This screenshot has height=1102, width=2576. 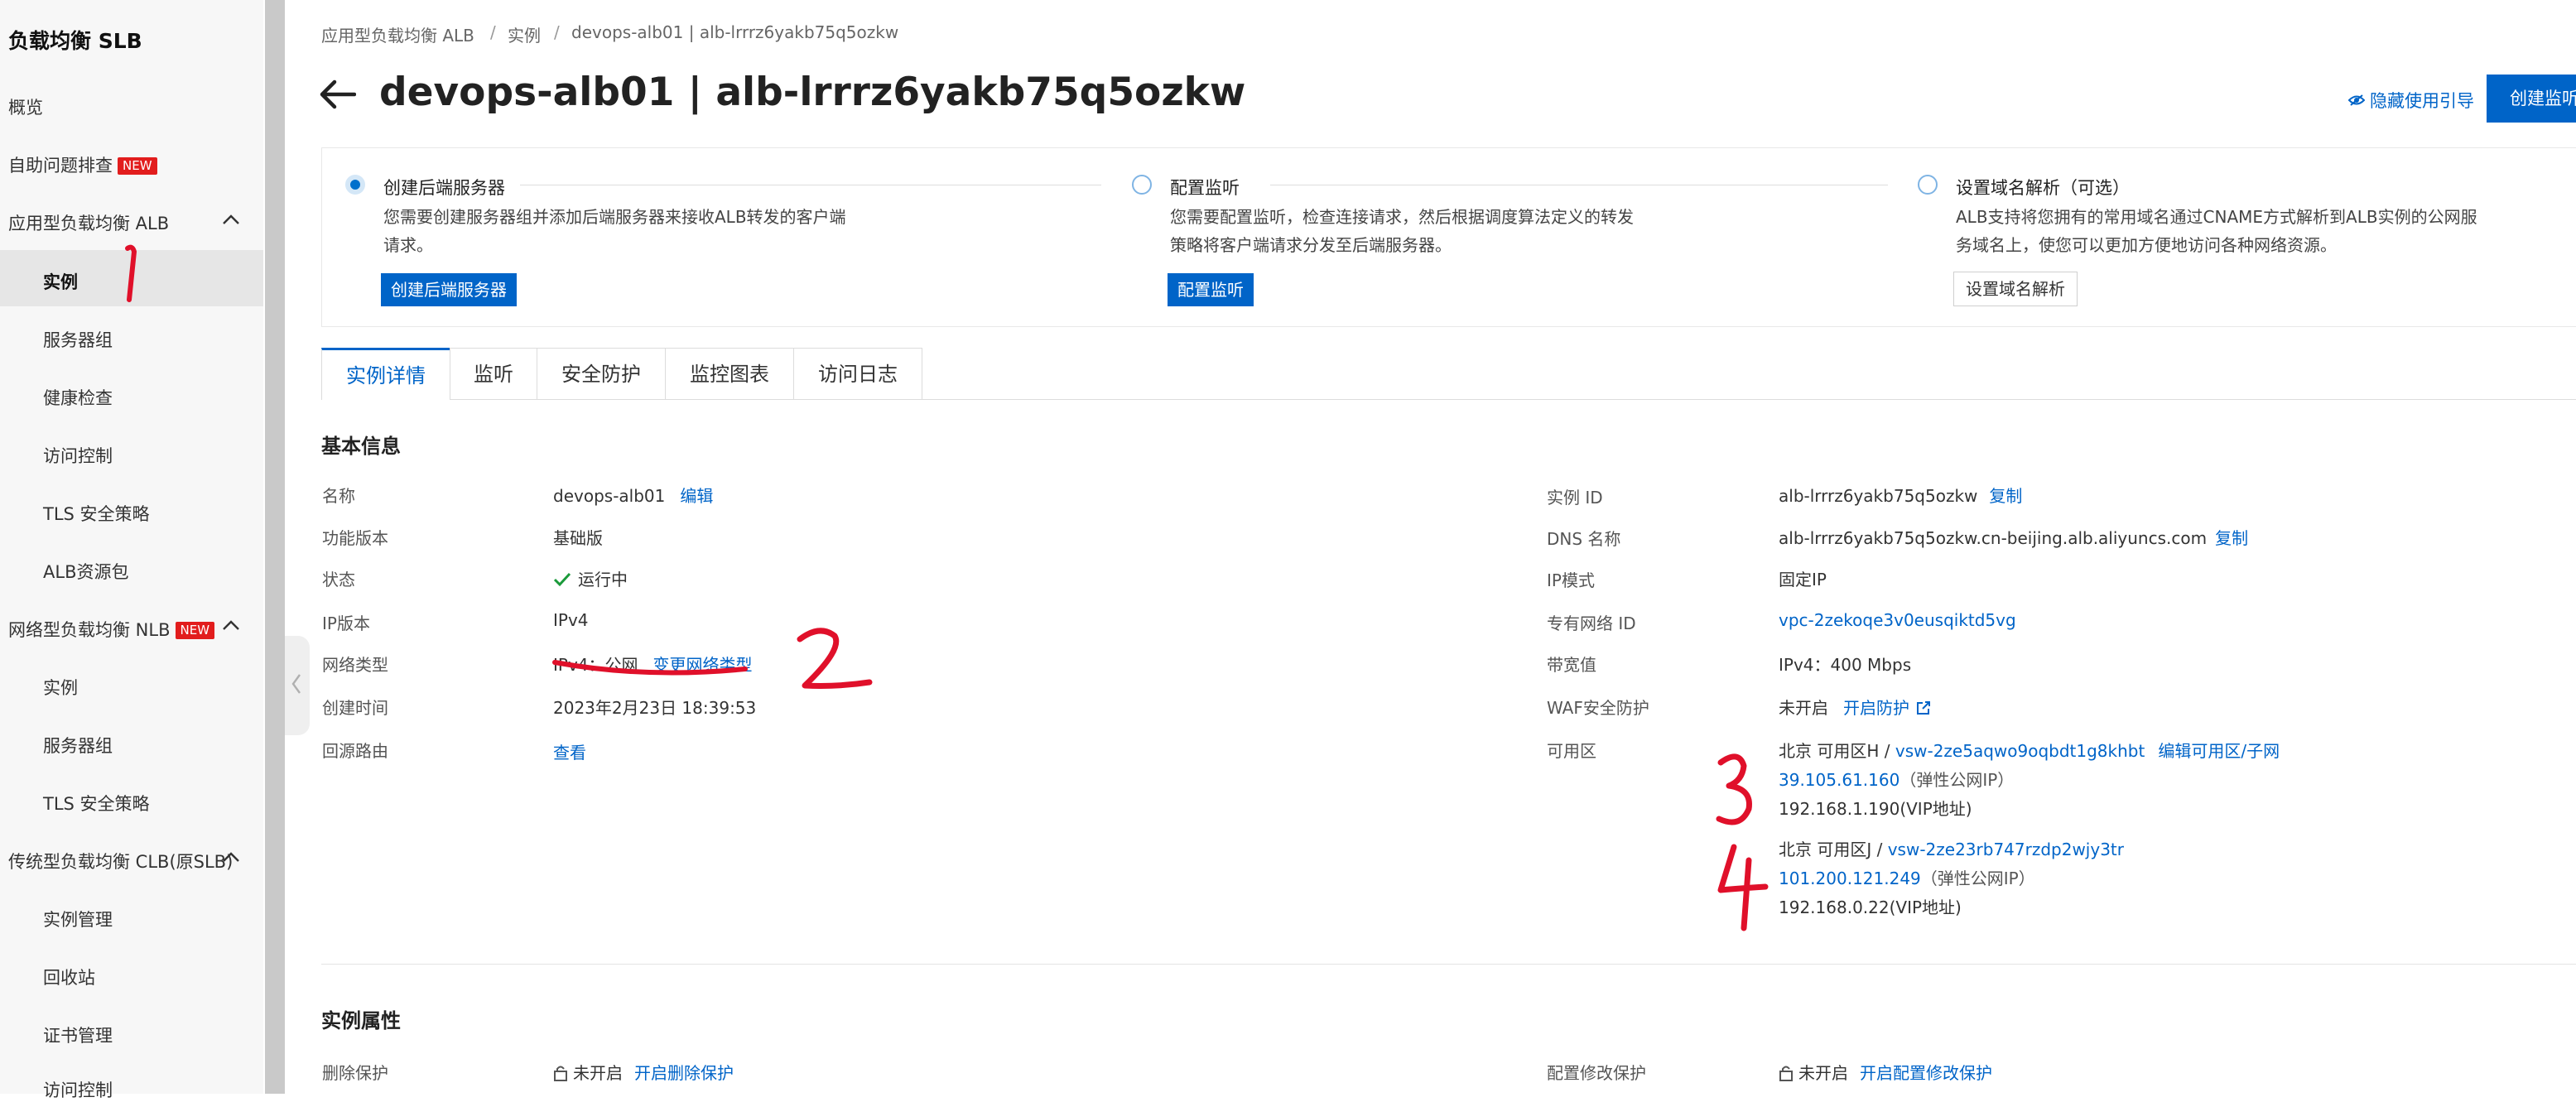 I want to click on sidebar-item-clb-access-control: 访问控制, so click(x=78, y=1089).